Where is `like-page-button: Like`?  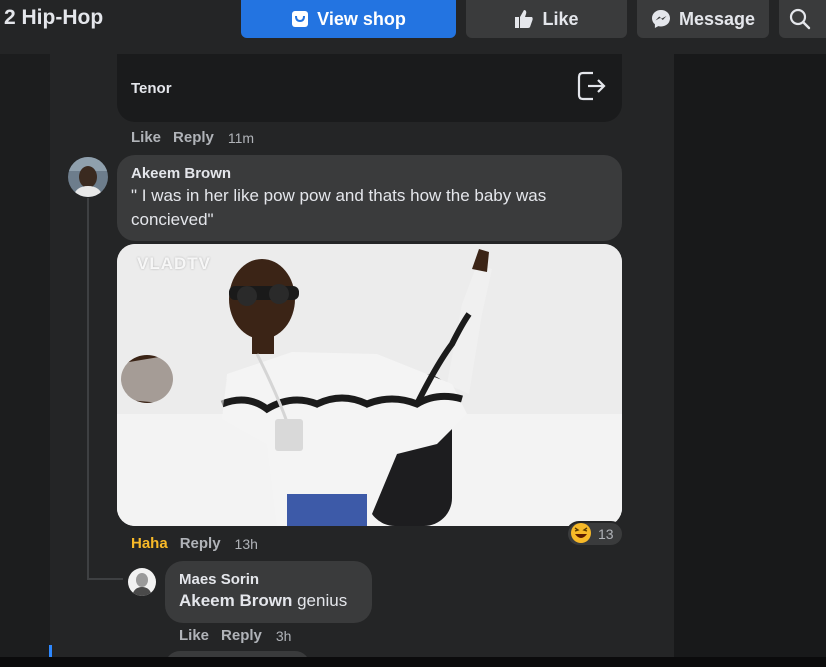 like-page-button: Like is located at coordinates (546, 19).